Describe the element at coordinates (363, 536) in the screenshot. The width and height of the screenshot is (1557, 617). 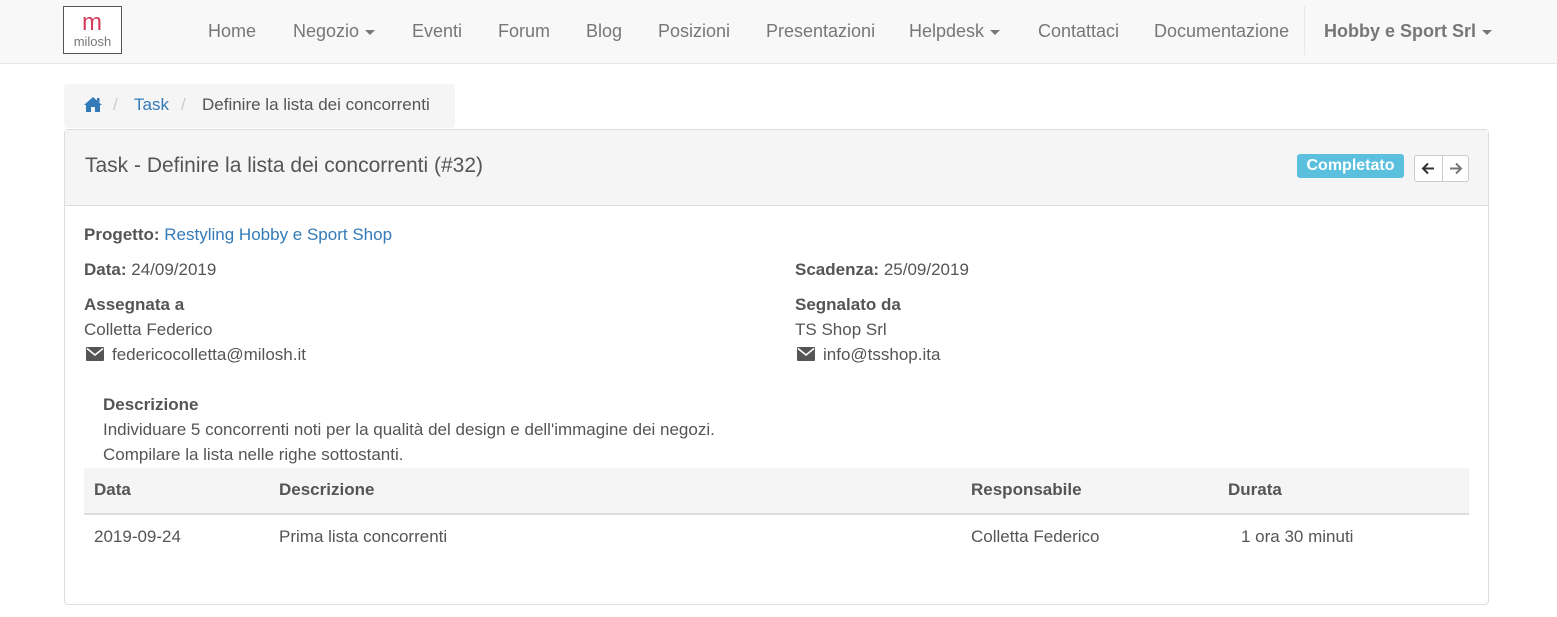
I see `table-cell-descrizione: Prima lista concorrenti` at that location.